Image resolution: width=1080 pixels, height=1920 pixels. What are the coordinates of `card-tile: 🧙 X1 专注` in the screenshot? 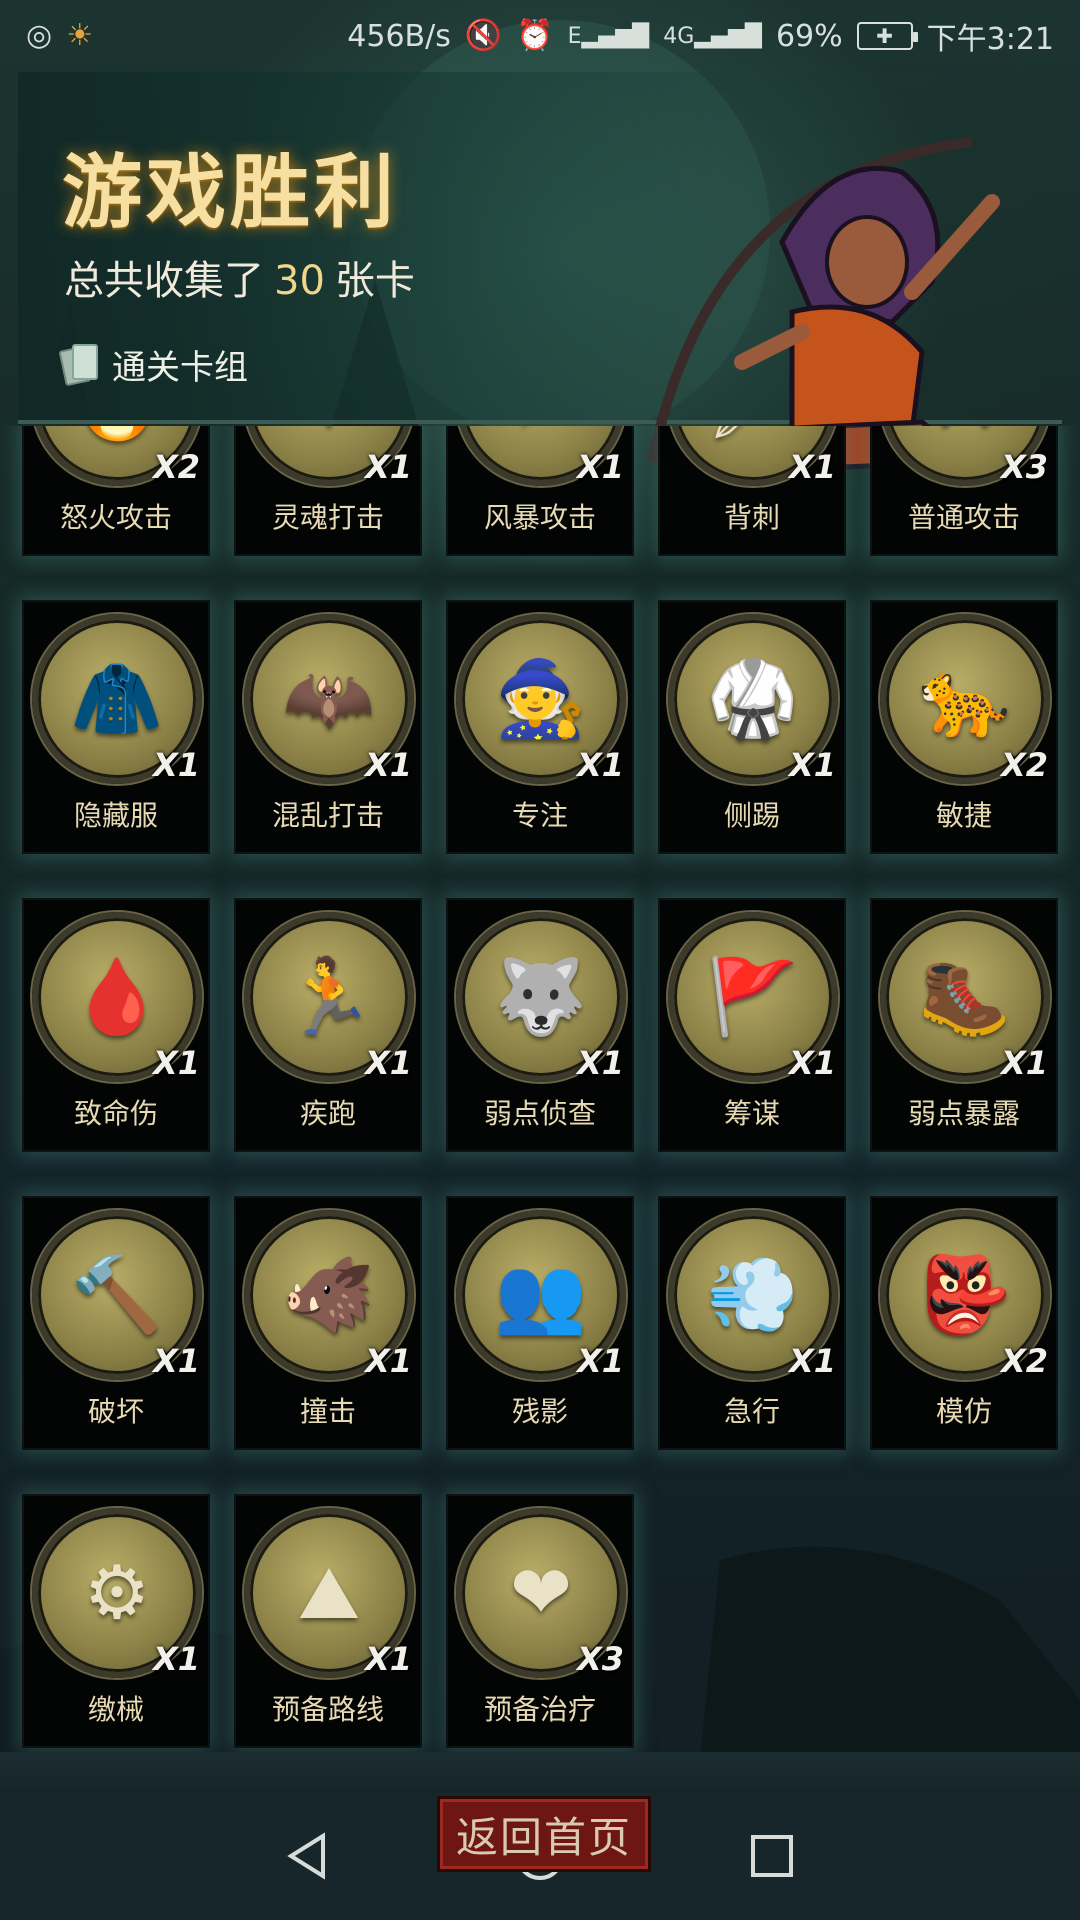 It's located at (540, 727).